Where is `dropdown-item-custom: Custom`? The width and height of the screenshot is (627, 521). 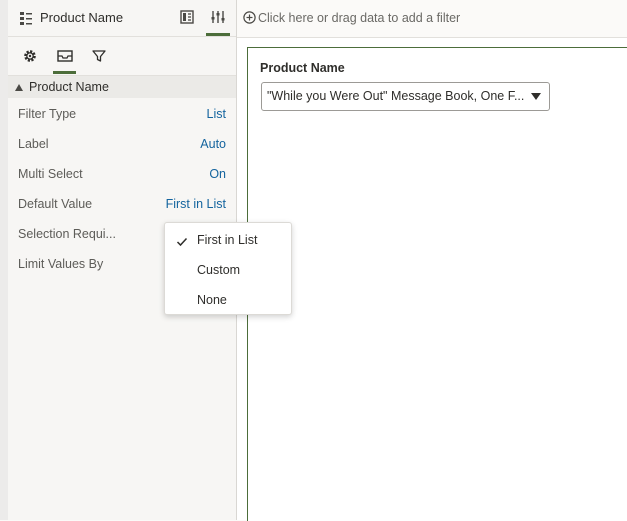 dropdown-item-custom: Custom is located at coordinates (228, 269).